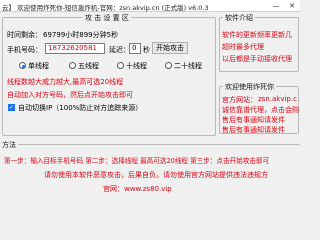 The height and width of the screenshot is (240, 320). What do you see at coordinates (277, 99) in the screenshot?
I see `official-site-link: zsn.akvip.c` at bounding box center [277, 99].